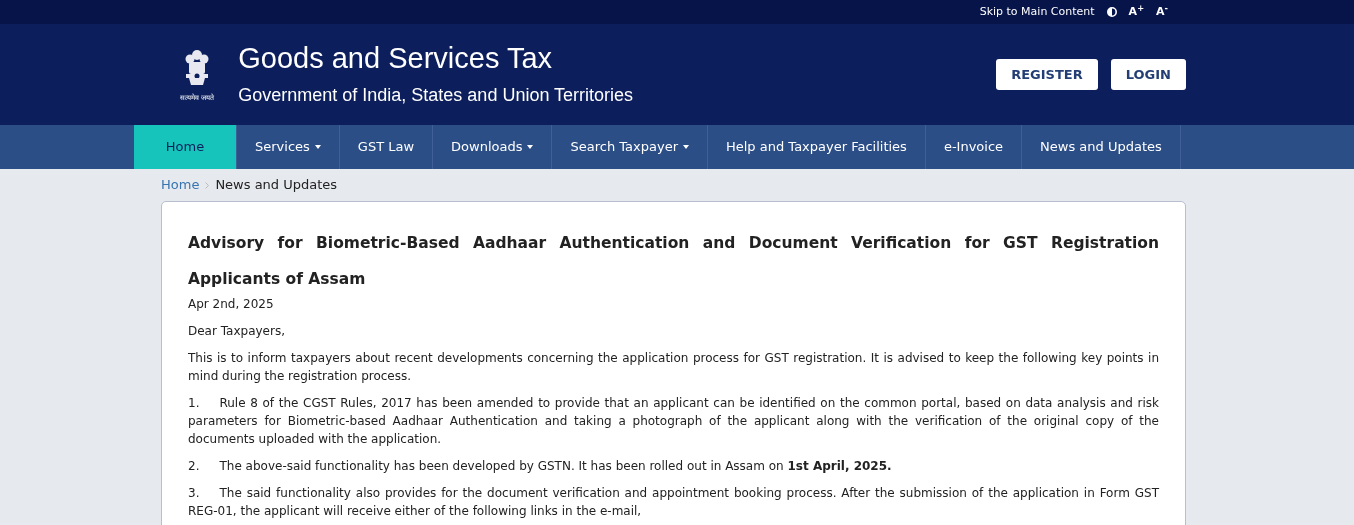  I want to click on skip-to-content-link: Skip to Main Content, so click(1037, 12).